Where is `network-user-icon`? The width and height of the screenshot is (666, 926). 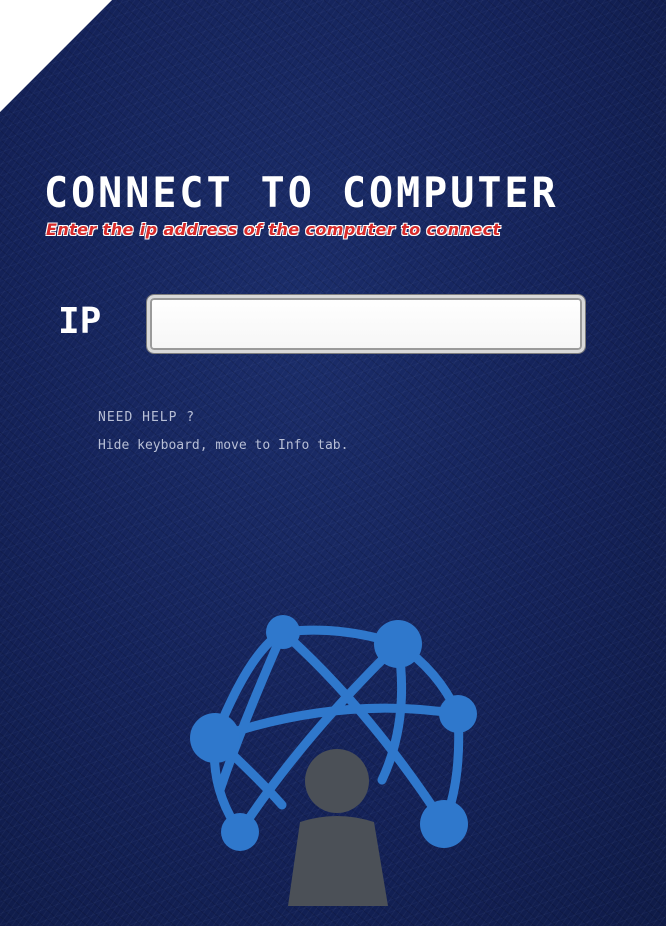 network-user-icon is located at coordinates (333, 760).